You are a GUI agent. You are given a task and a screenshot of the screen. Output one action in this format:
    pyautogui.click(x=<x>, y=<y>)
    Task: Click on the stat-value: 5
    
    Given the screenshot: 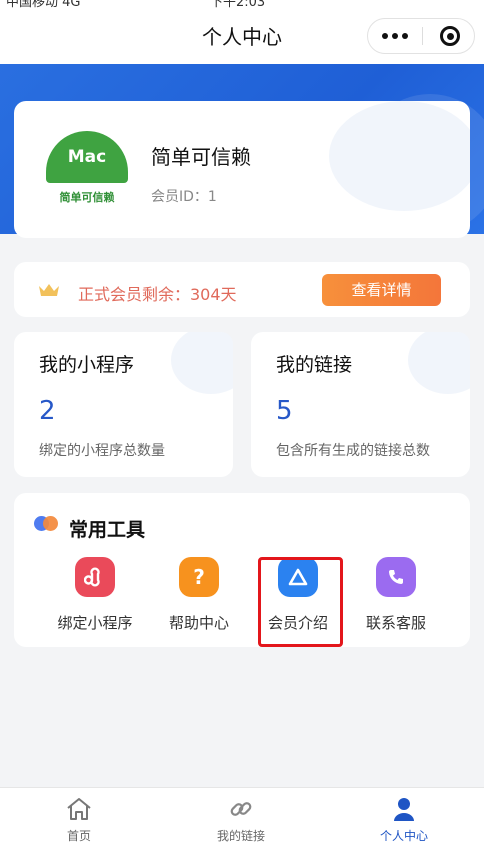 What is the action you would take?
    pyautogui.click(x=284, y=411)
    